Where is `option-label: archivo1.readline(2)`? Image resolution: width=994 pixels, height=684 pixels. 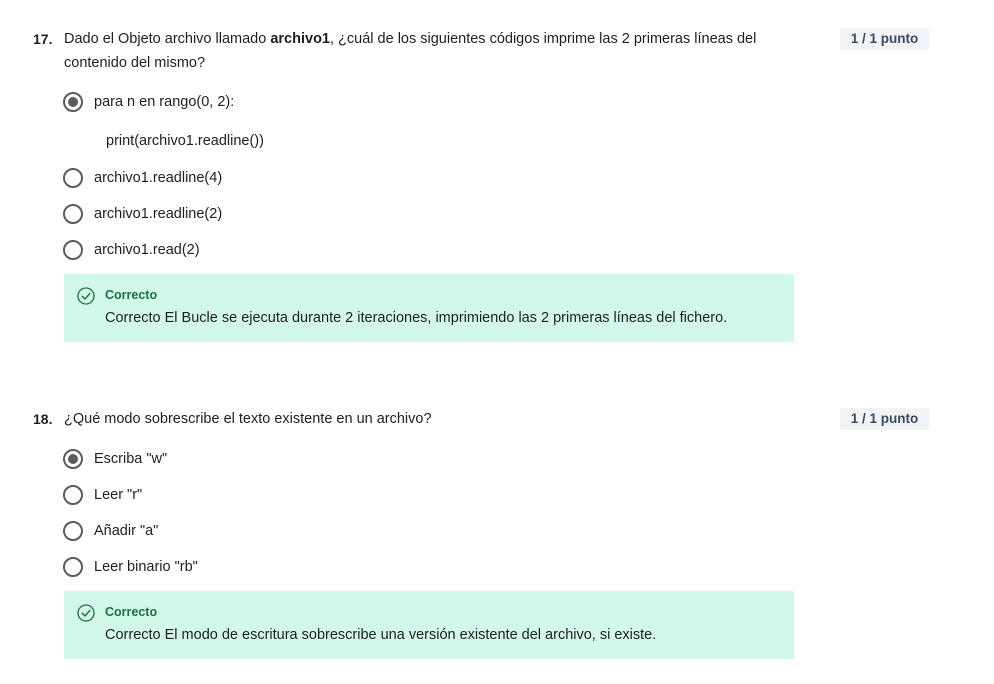 option-label: archivo1.readline(2) is located at coordinates (158, 214).